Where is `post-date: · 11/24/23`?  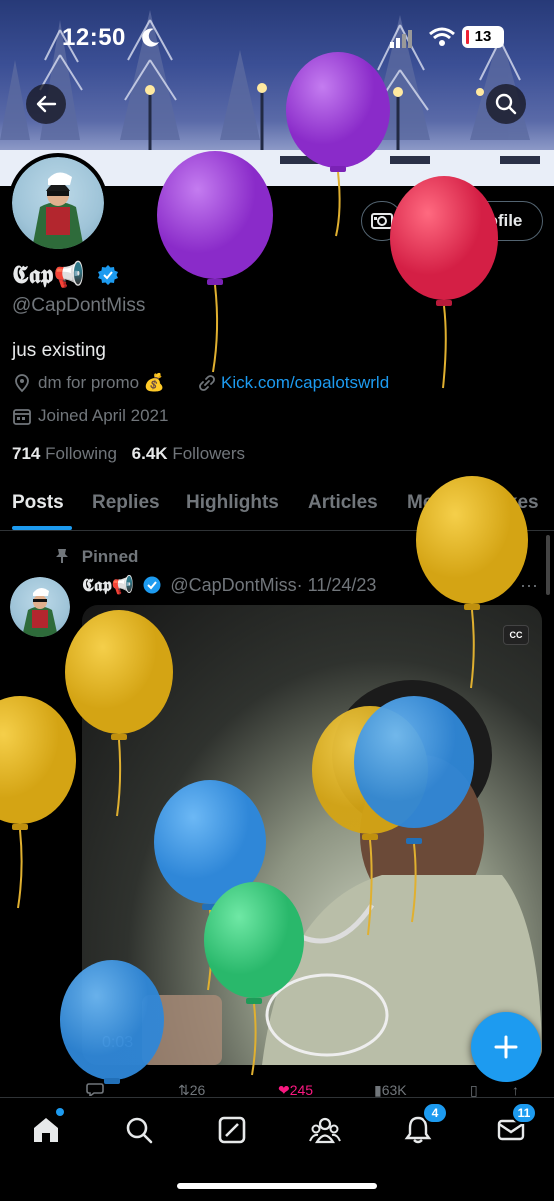 post-date: · 11/24/23 is located at coordinates (336, 585).